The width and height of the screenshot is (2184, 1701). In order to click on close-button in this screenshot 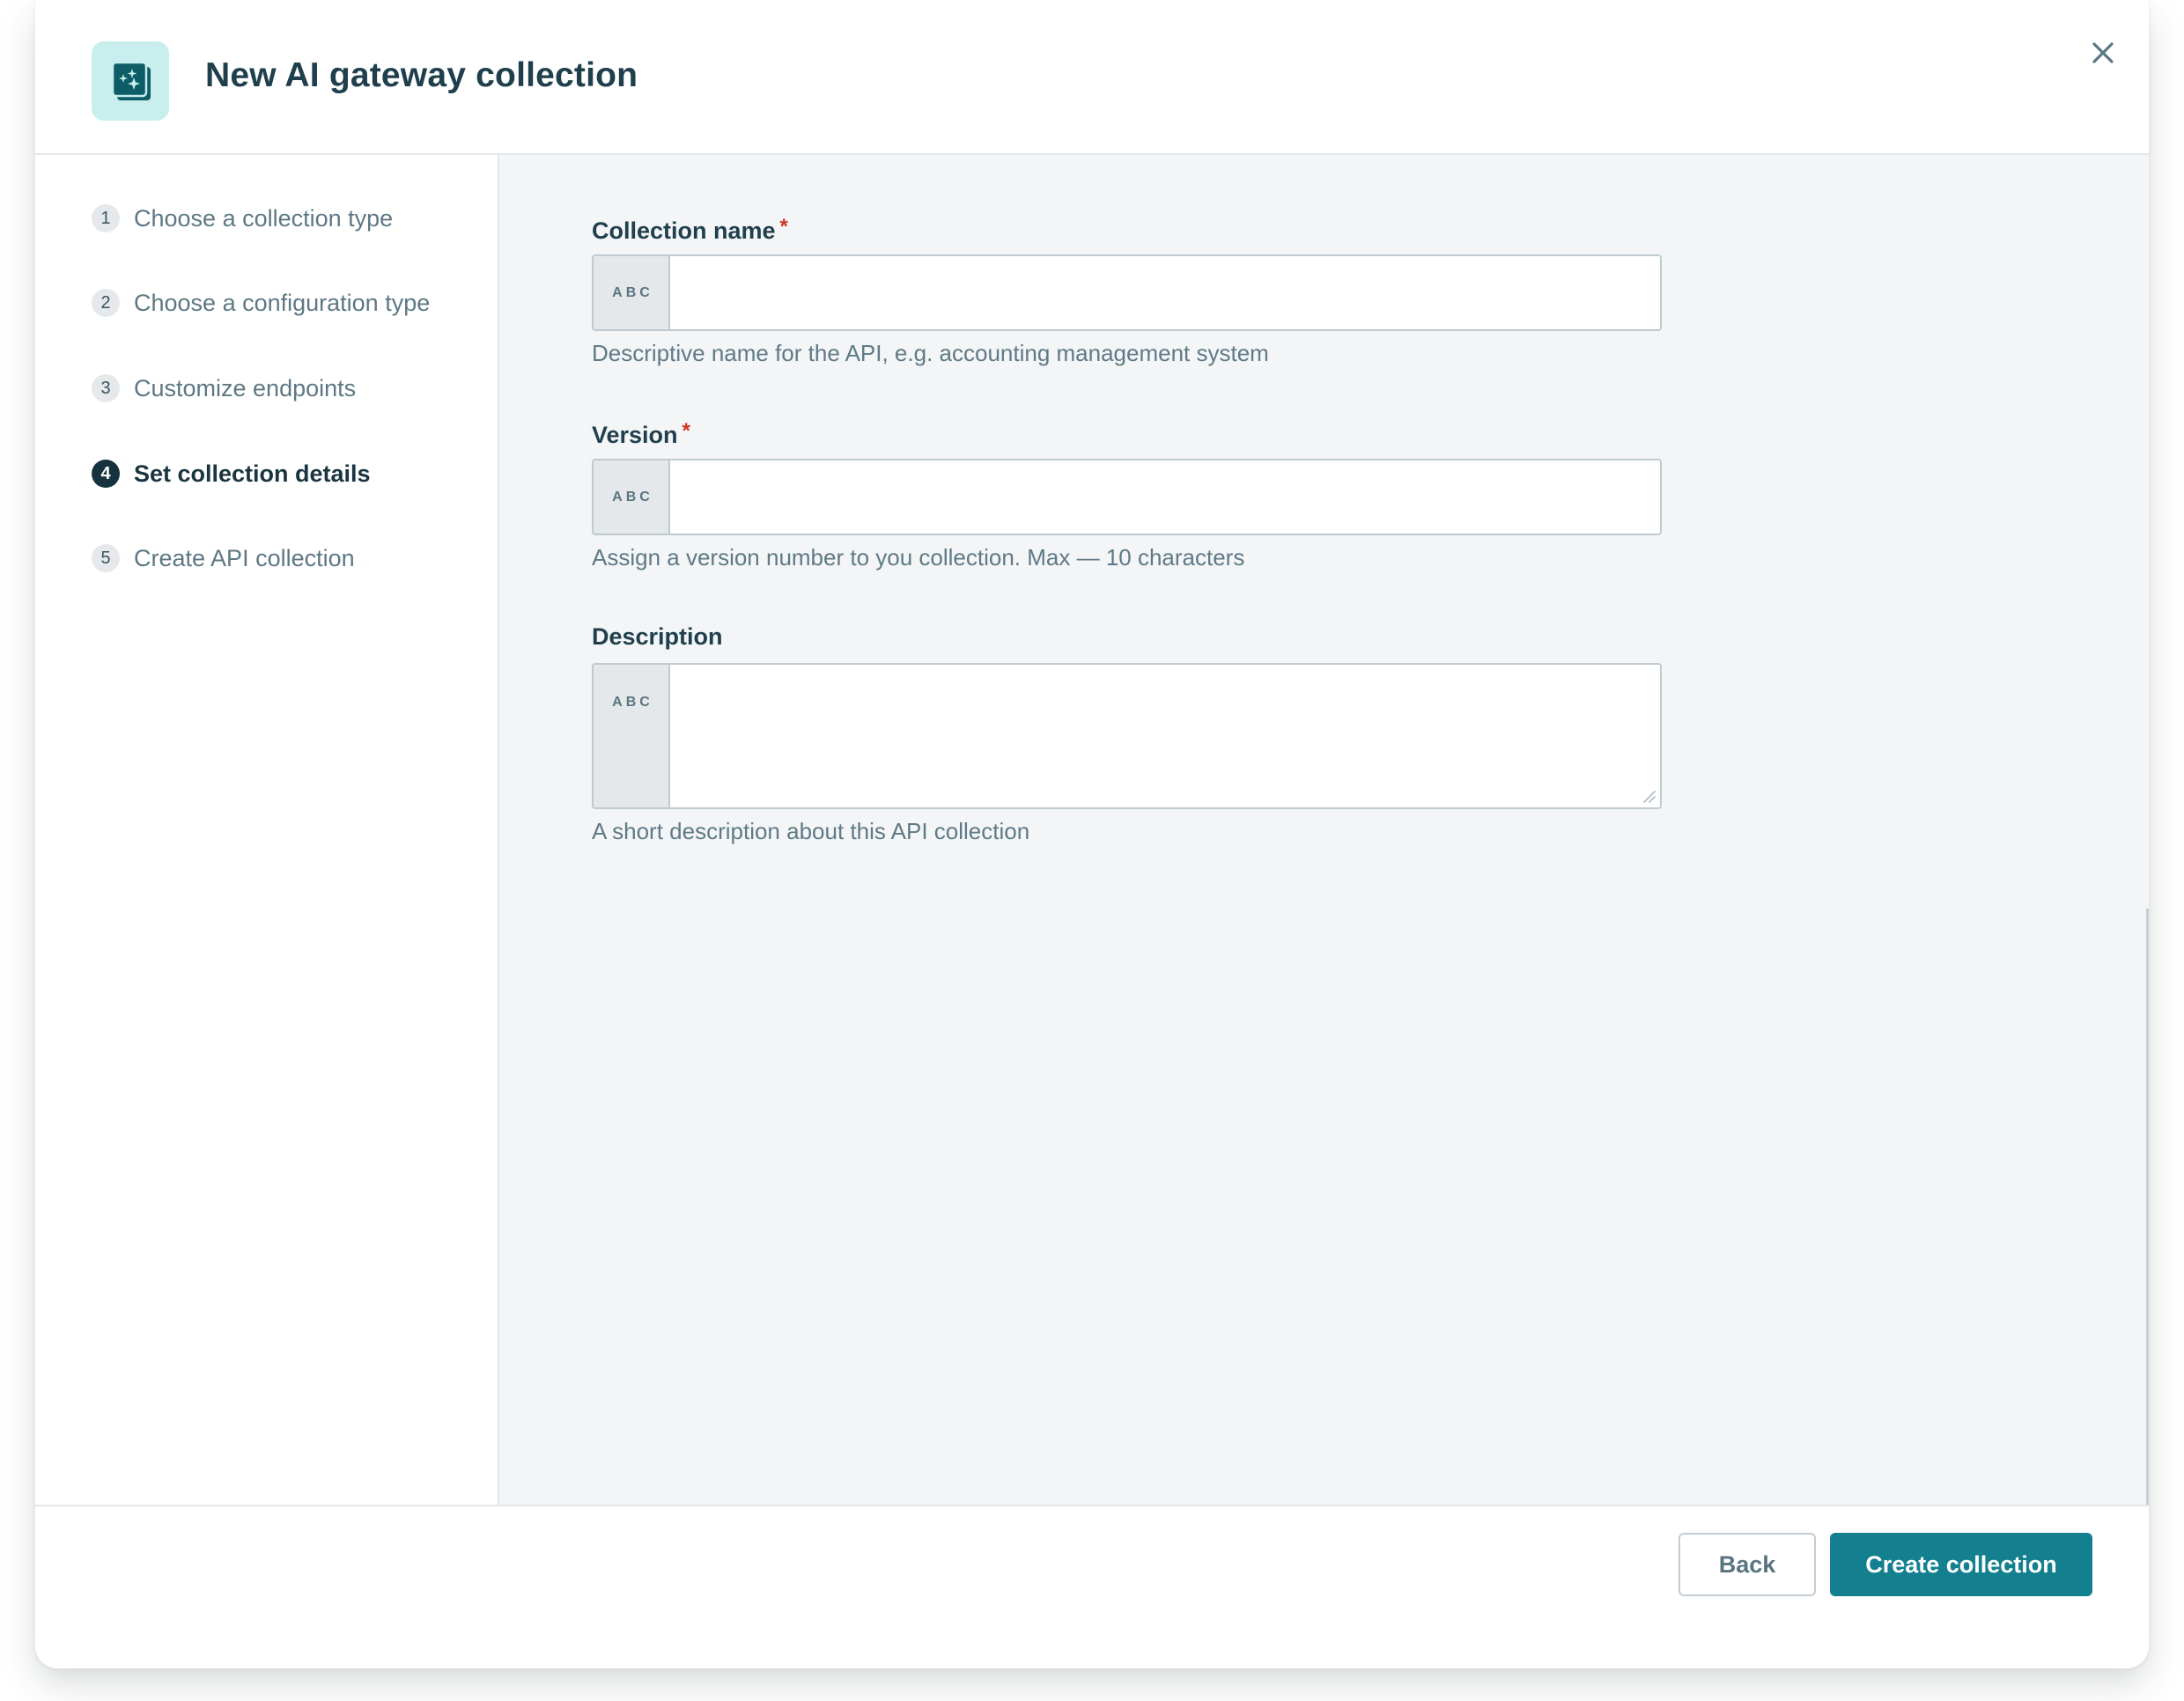, I will do `click(2103, 52)`.